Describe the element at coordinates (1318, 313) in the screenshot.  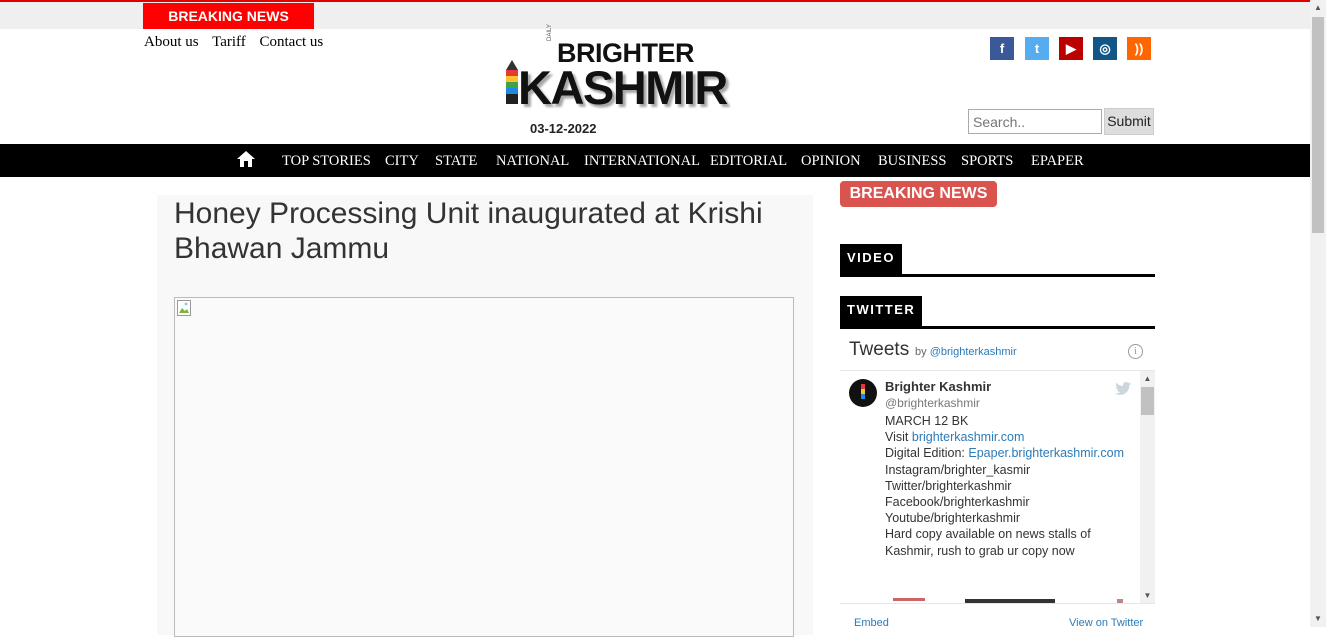
I see `page-scrollbar: ▲ ▼` at that location.